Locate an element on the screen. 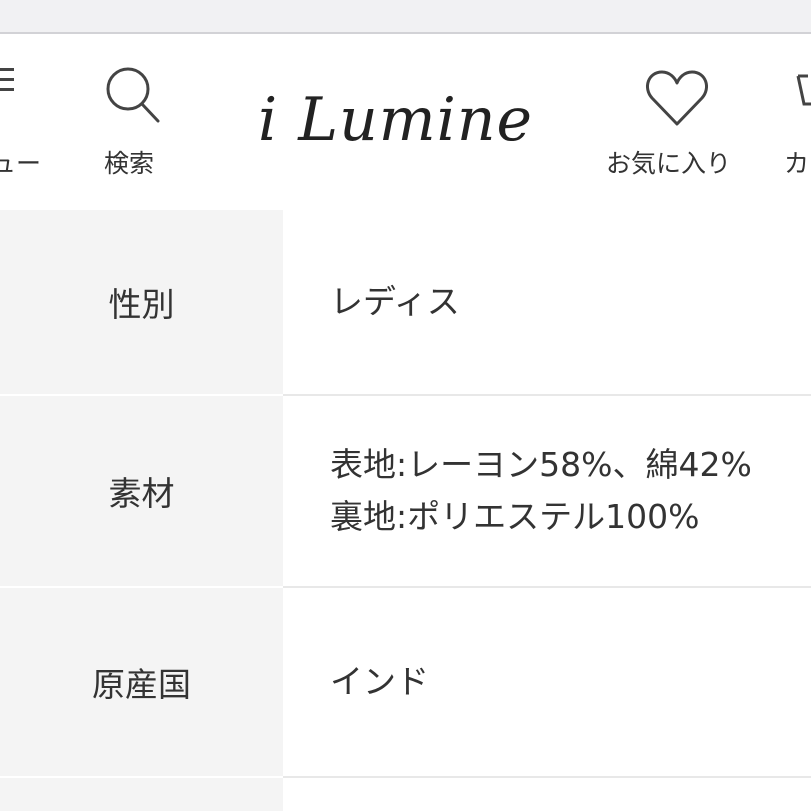 The width and height of the screenshot is (811, 811). favorites-button: お気に入り is located at coordinates (675, 121).